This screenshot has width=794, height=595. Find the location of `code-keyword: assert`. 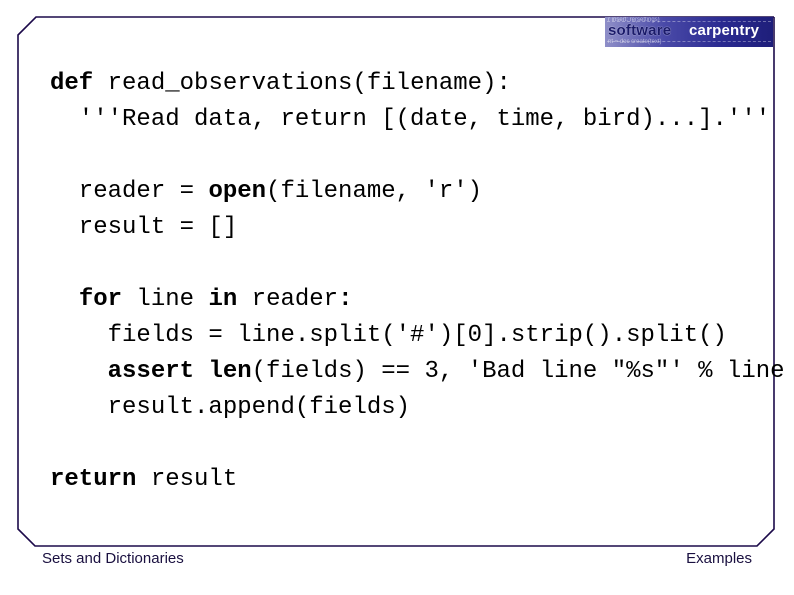

code-keyword: assert is located at coordinates (151, 371).